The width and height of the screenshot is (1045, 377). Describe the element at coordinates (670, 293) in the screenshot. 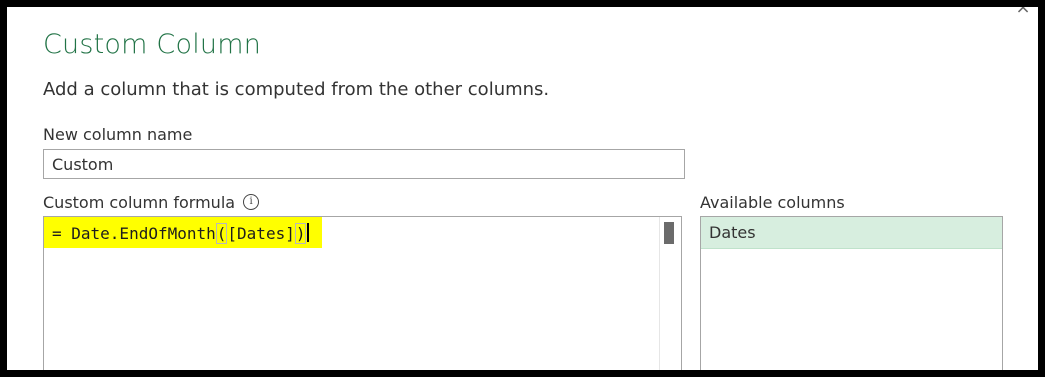

I see `formula-scrollbar` at that location.